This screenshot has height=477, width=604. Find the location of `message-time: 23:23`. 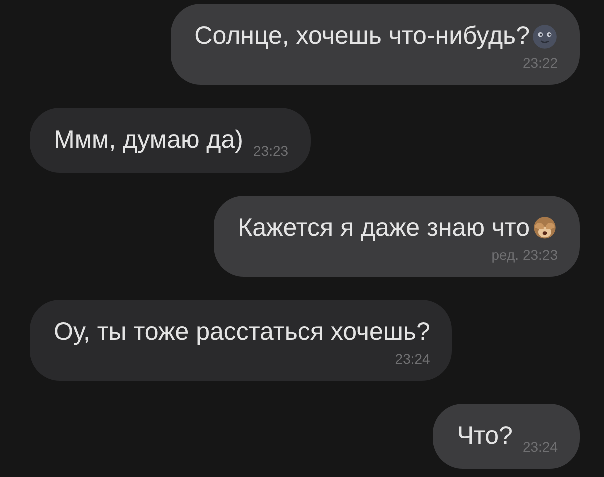

message-time: 23:23 is located at coordinates (271, 151).